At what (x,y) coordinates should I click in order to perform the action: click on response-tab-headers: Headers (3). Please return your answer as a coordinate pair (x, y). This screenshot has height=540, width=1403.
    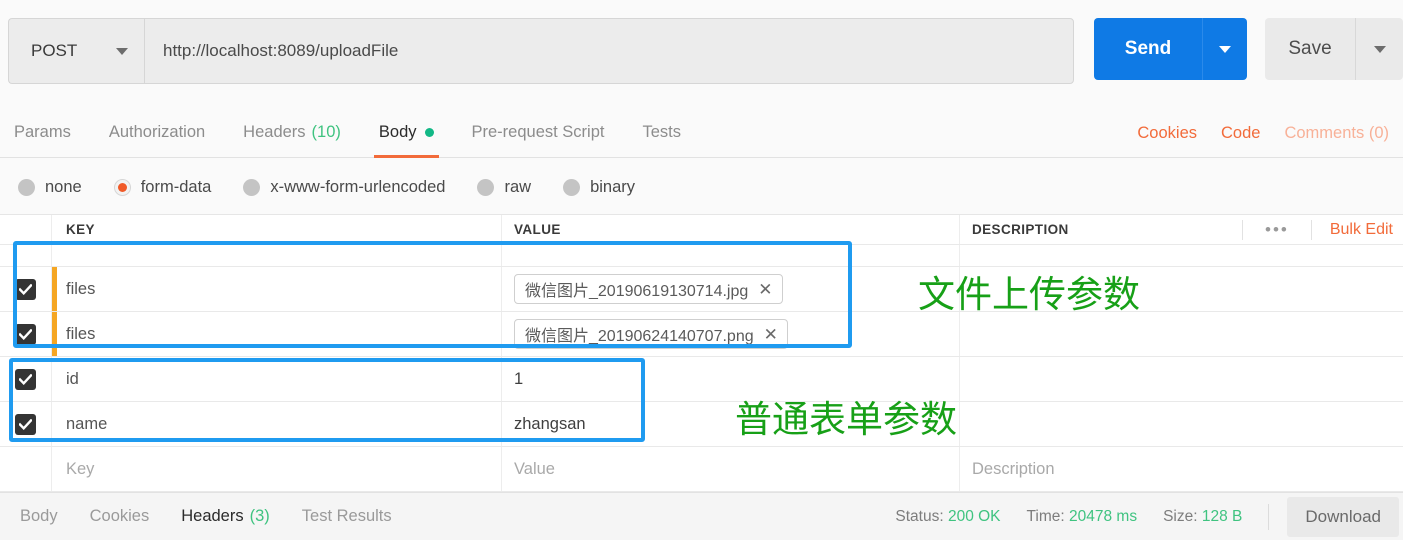
    Looking at the image, I should click on (225, 516).